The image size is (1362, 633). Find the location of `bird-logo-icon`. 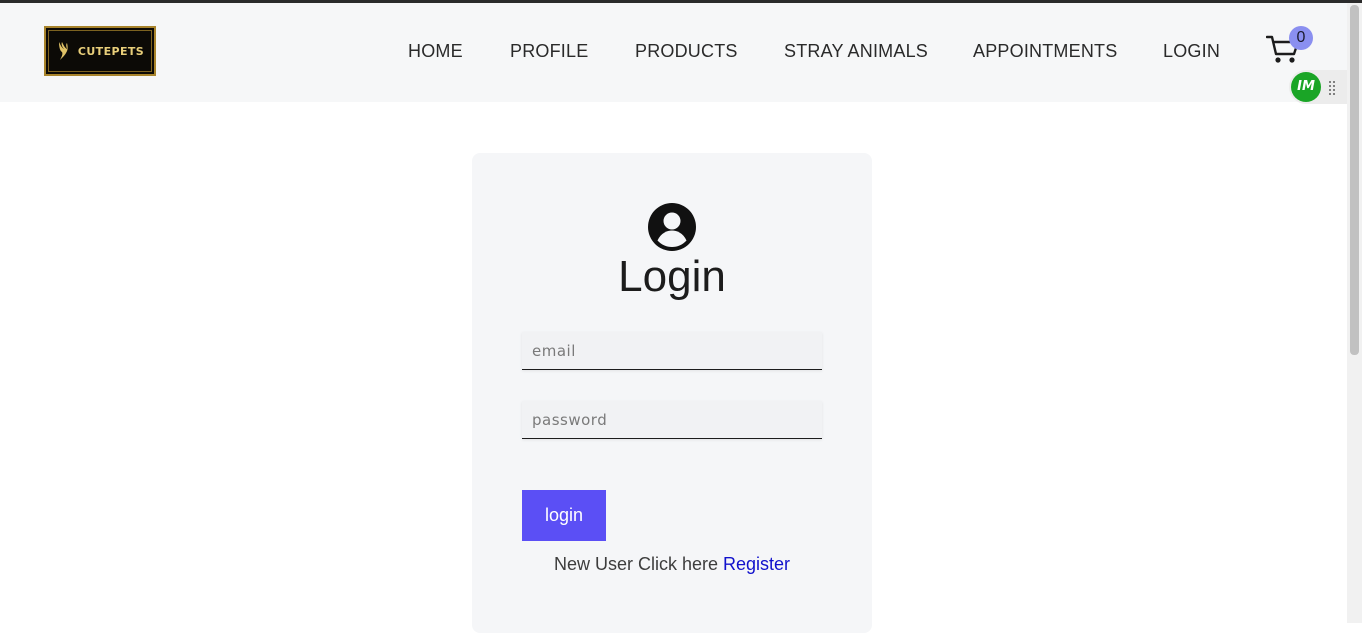

bird-logo-icon is located at coordinates (63, 51).